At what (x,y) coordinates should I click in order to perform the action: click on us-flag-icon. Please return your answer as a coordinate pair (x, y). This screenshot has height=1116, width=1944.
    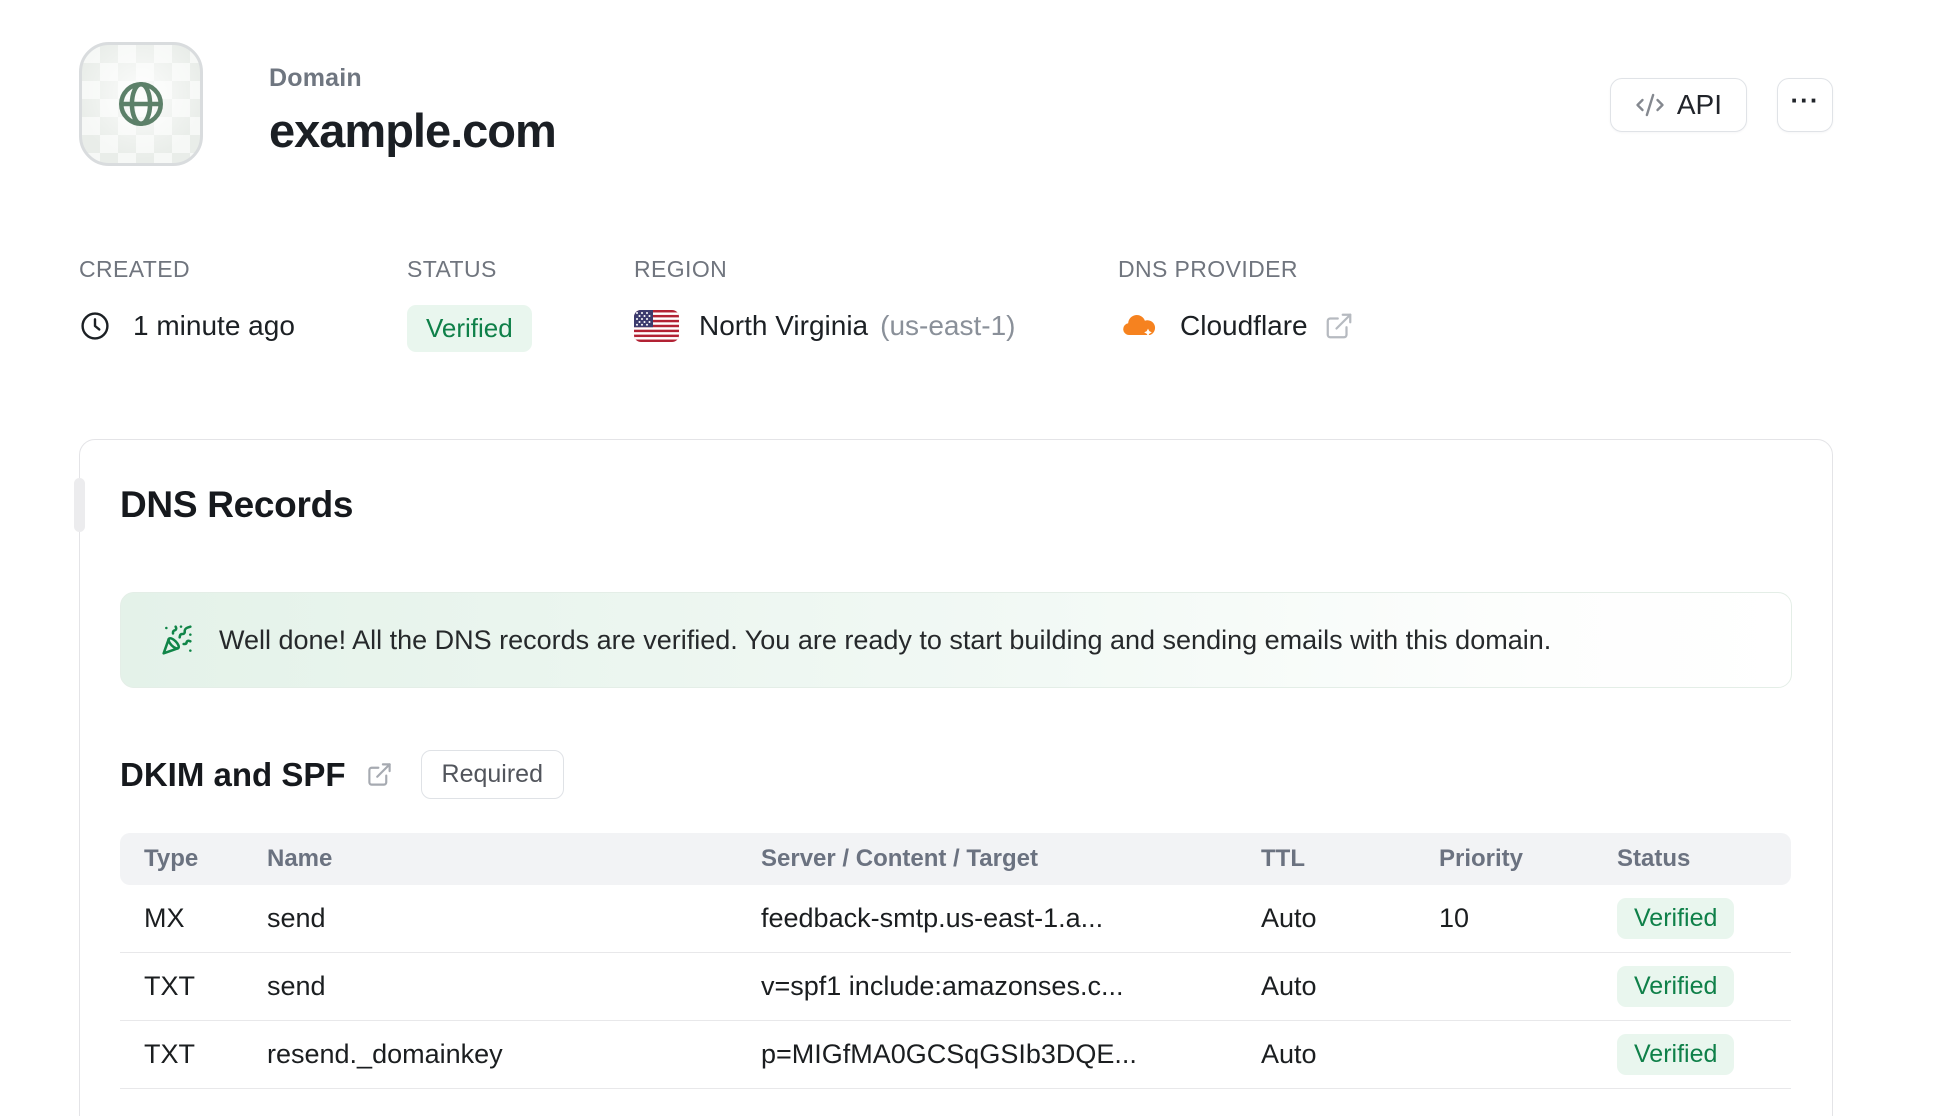
    Looking at the image, I should click on (656, 326).